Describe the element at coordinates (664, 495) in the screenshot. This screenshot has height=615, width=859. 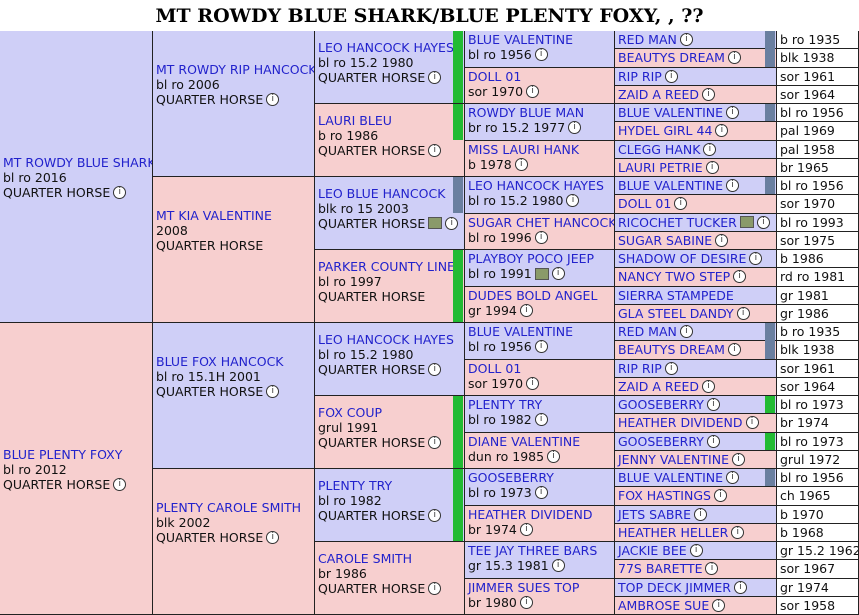
I see `horse-name-link: FOX HASTINGS` at that location.